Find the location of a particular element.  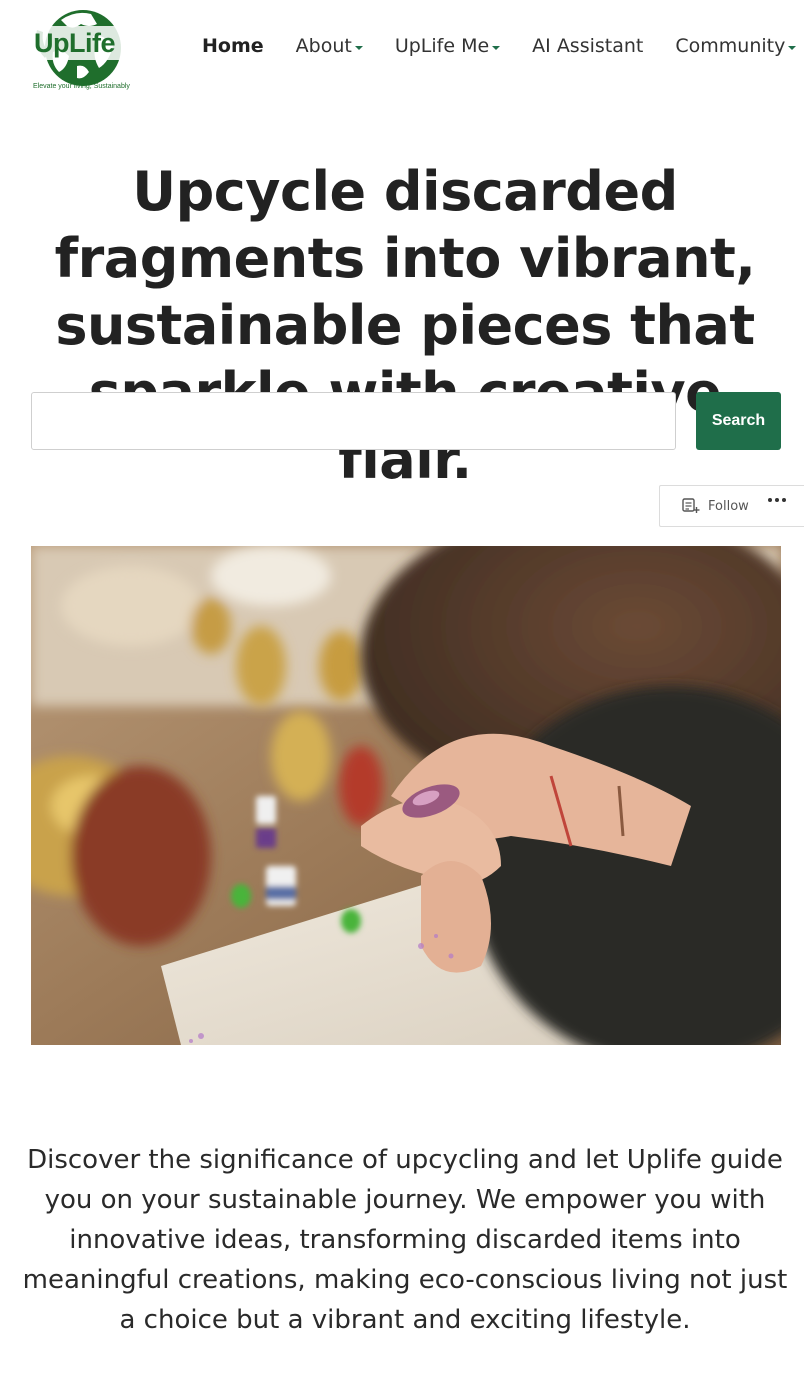

nav-item-about: About is located at coordinates (329, 46).